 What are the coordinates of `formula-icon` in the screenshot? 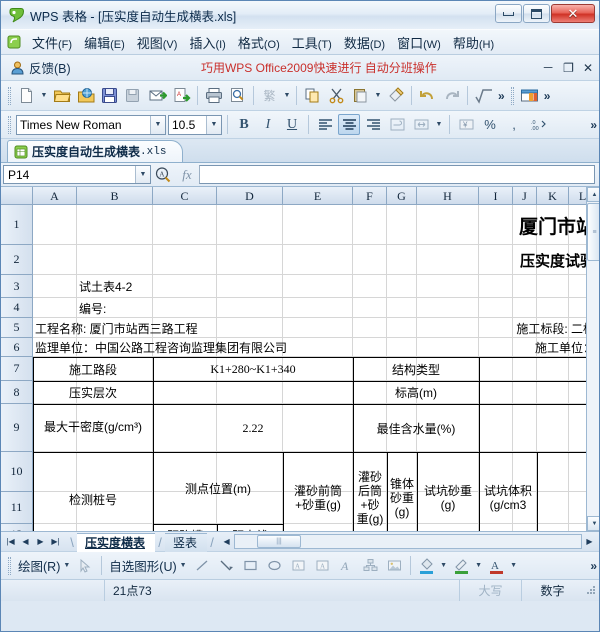 It's located at (483, 95).